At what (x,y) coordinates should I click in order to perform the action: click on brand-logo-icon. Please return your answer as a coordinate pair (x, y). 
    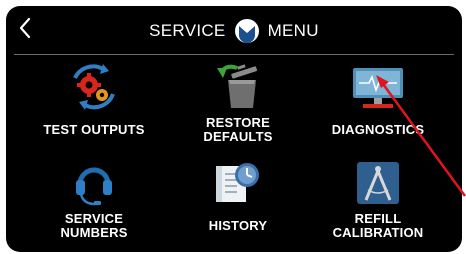
    Looking at the image, I should click on (246, 31).